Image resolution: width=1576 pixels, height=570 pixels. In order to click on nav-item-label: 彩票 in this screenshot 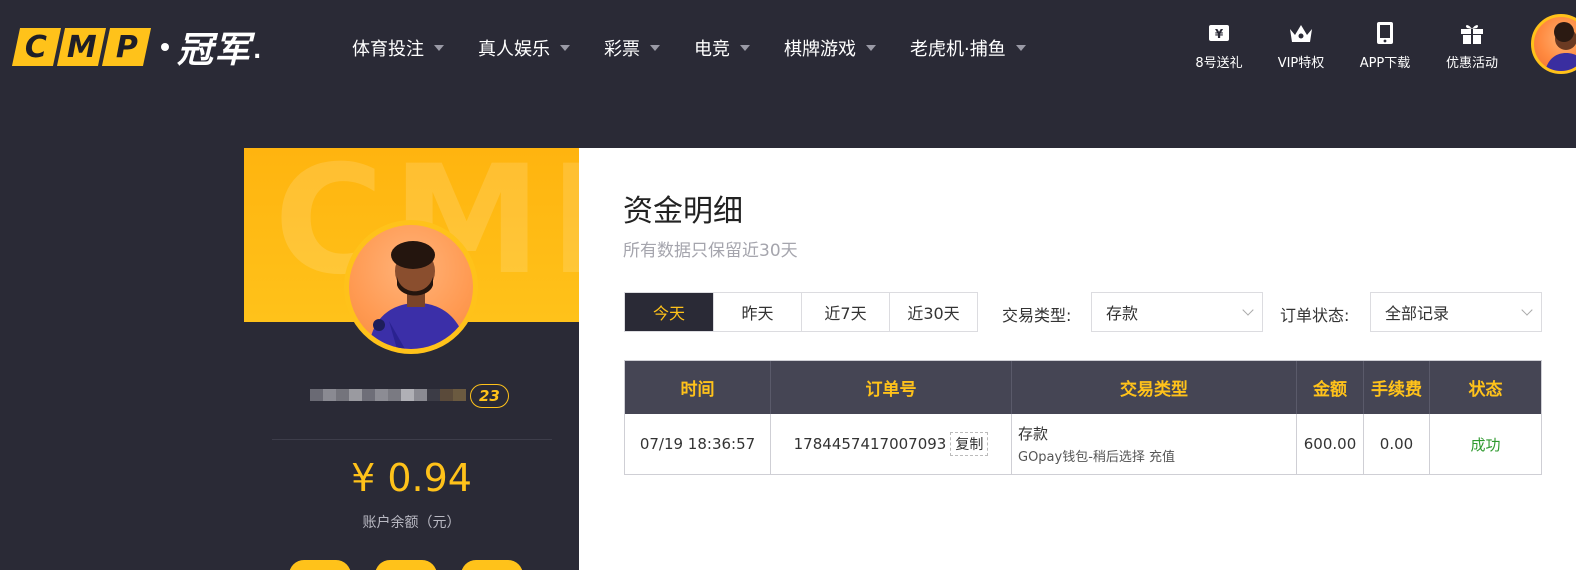, I will do `click(622, 49)`.